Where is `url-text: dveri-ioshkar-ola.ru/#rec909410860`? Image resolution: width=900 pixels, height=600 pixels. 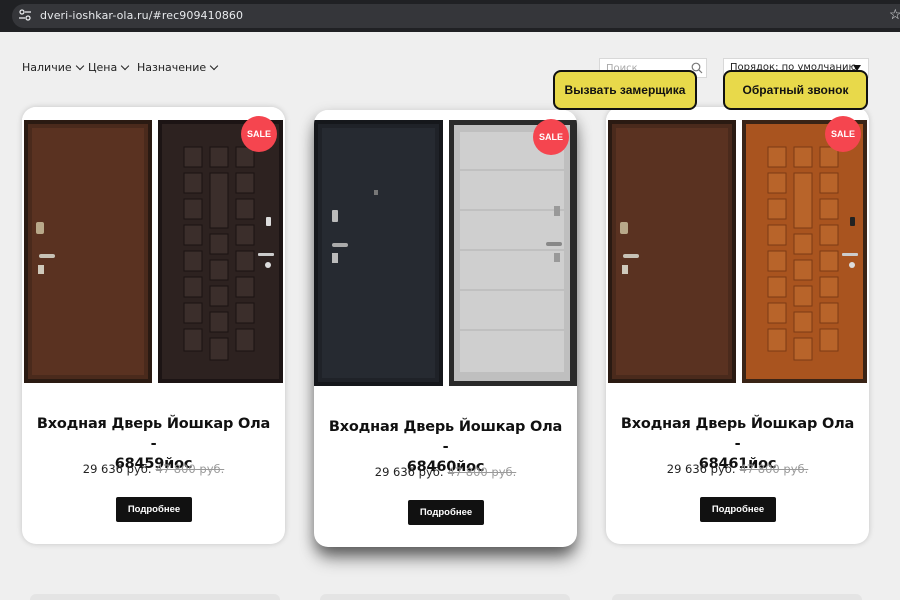 url-text: dveri-ioshkar-ola.ru/#rec909410860 is located at coordinates (141, 15).